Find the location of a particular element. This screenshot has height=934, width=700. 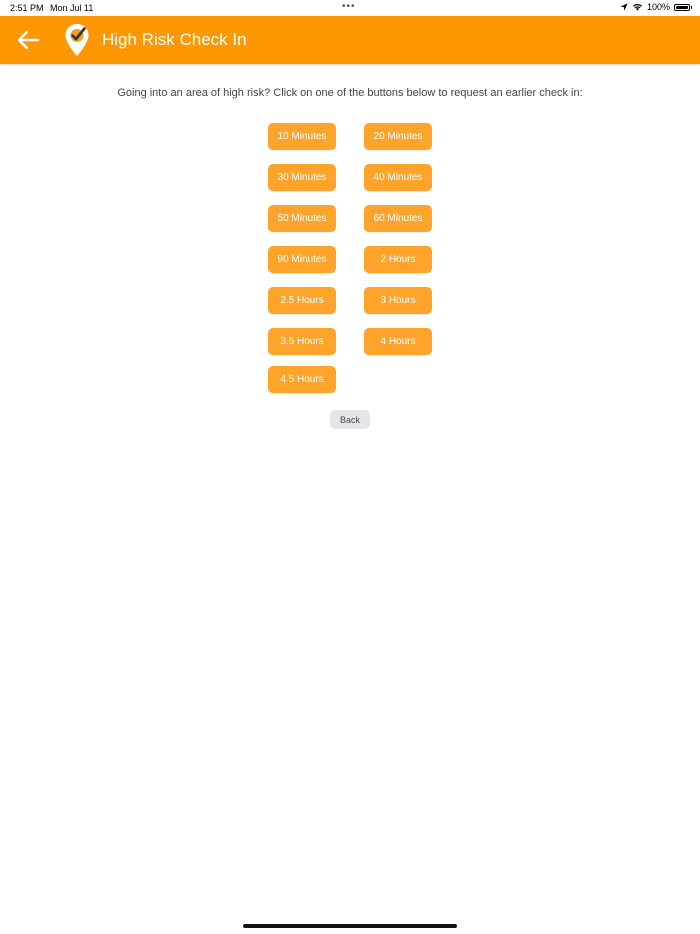

status-bar: 2:51 PM Mon Jul 11 ••• 100% is located at coordinates (350, 8).